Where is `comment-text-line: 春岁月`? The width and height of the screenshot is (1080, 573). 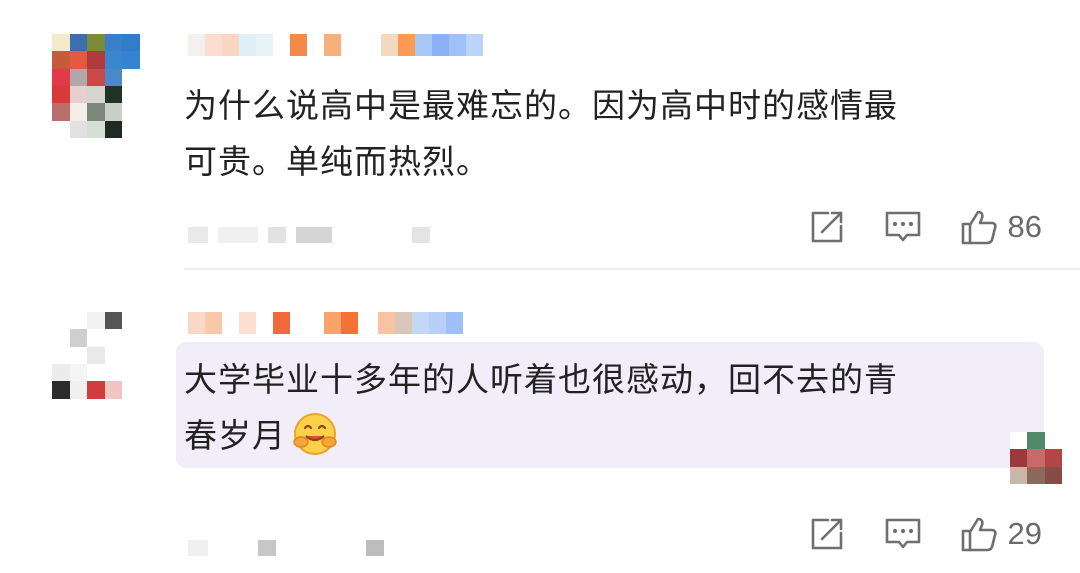 comment-text-line: 春岁月 is located at coordinates (609, 436).